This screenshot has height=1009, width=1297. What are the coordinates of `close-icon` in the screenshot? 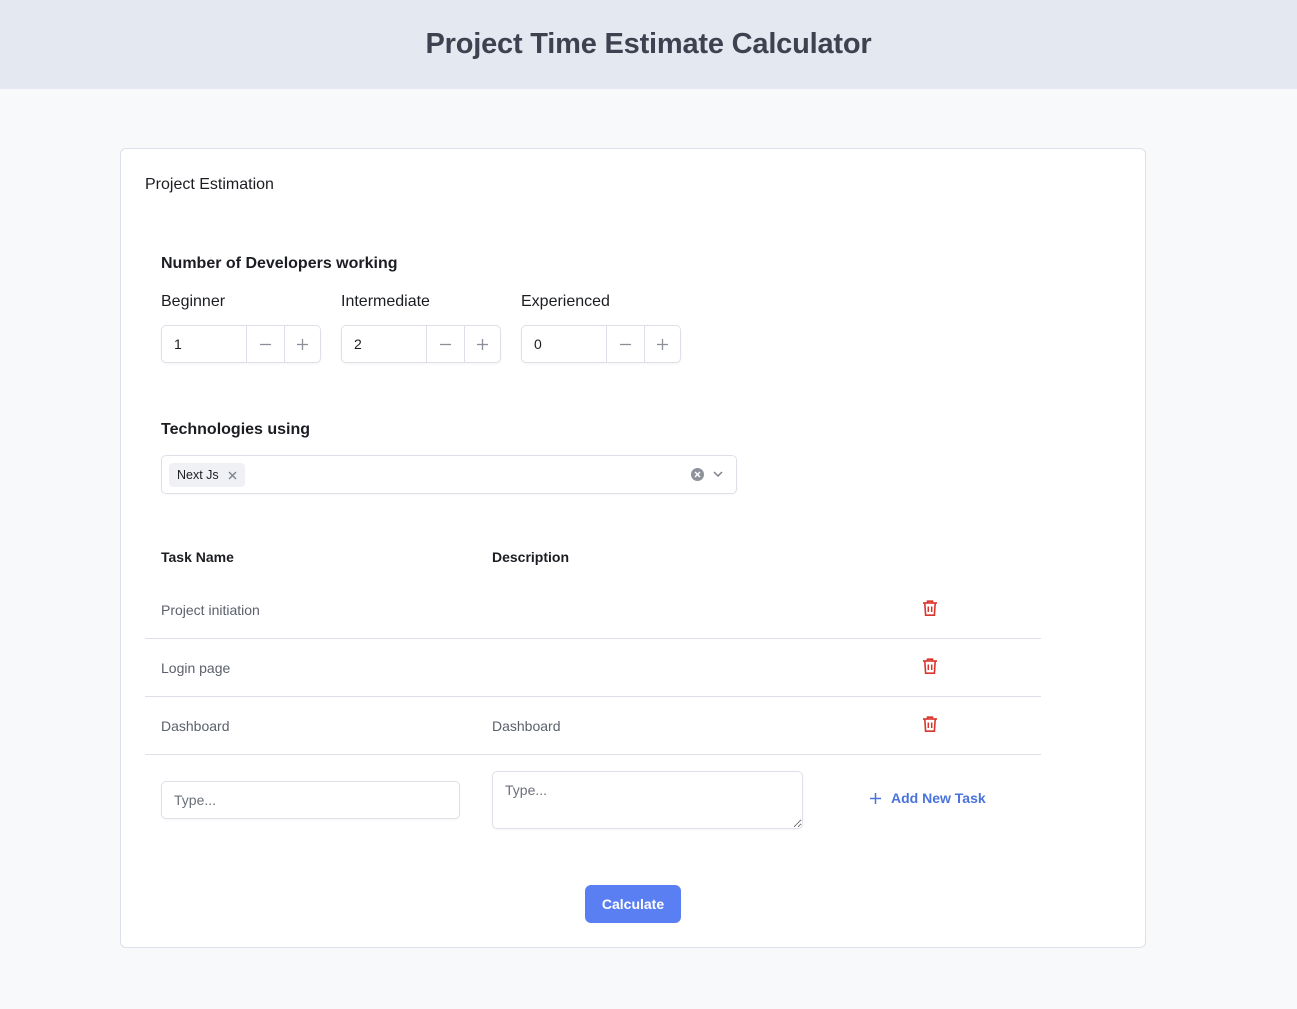 It's located at (232, 475).